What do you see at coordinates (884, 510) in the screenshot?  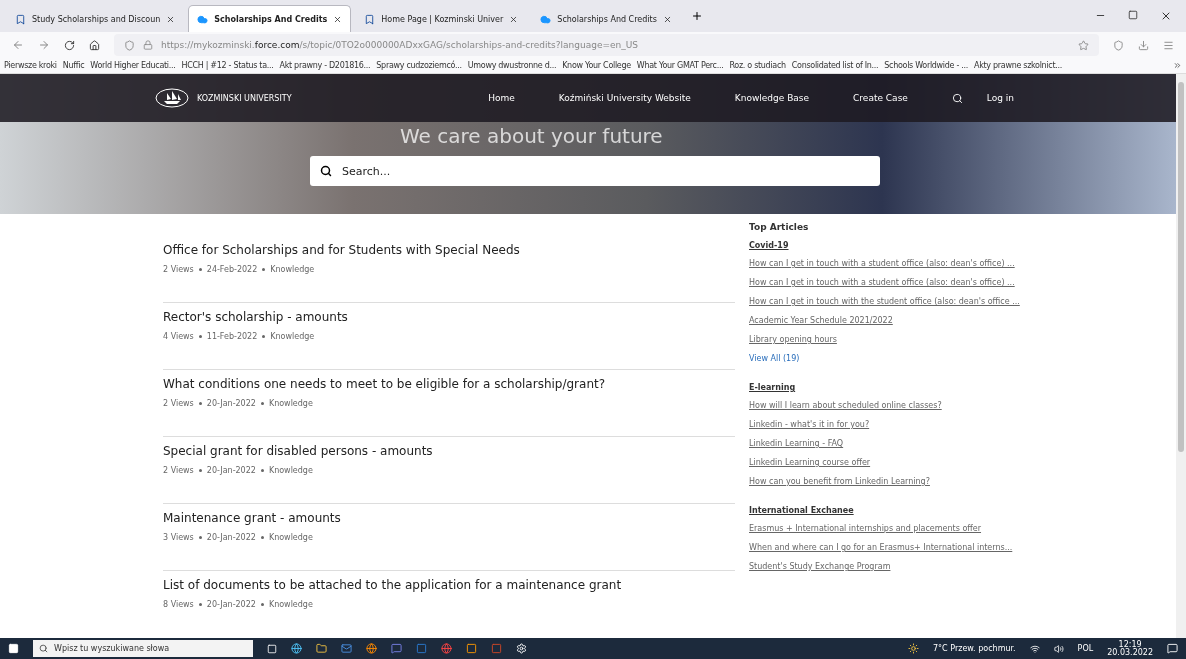 I see `topic-link: International Exchanee` at bounding box center [884, 510].